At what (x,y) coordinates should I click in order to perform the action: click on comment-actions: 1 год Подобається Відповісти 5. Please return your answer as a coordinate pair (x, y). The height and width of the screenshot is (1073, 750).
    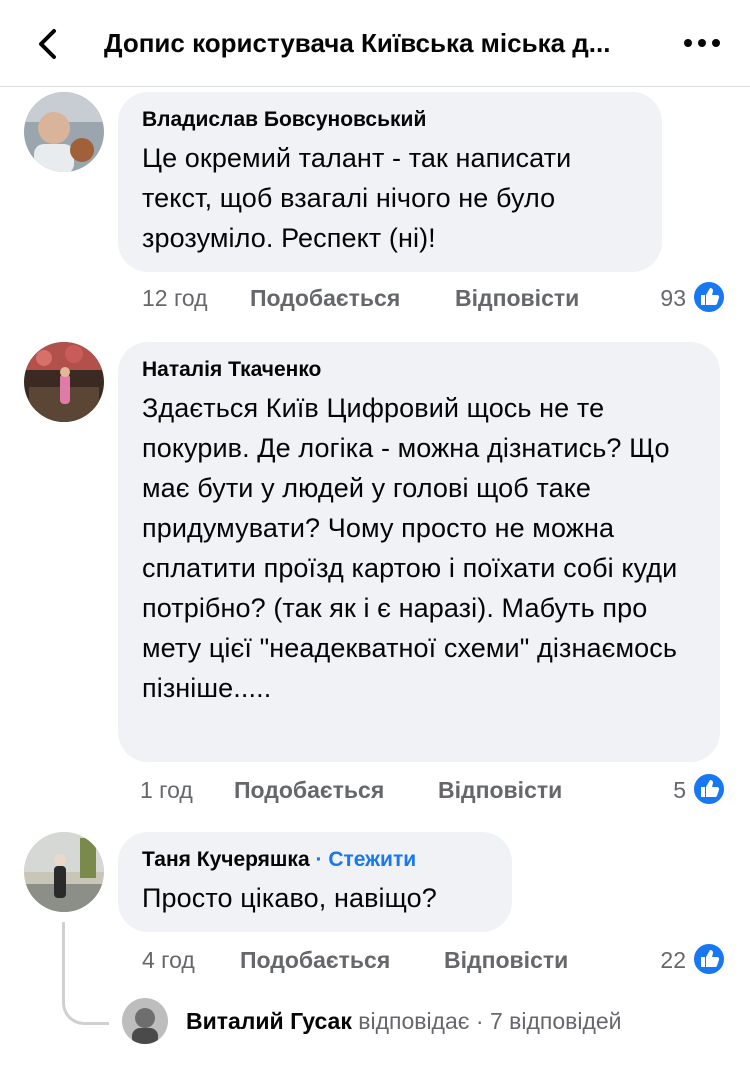
    Looking at the image, I should click on (375, 790).